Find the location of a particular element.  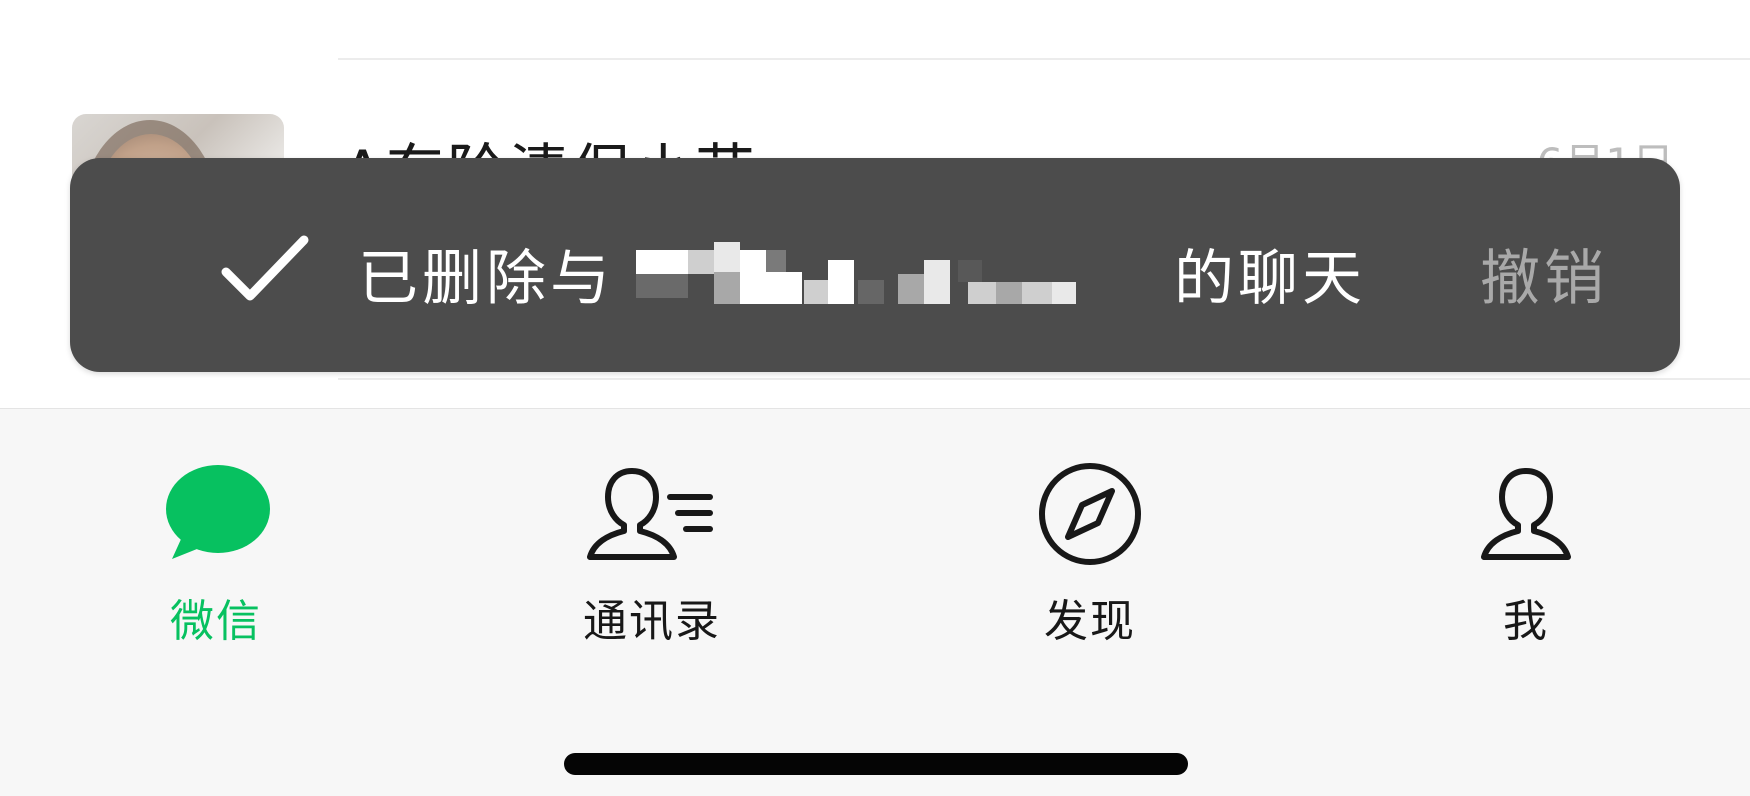

tab-label: 微信 is located at coordinates (216, 621).